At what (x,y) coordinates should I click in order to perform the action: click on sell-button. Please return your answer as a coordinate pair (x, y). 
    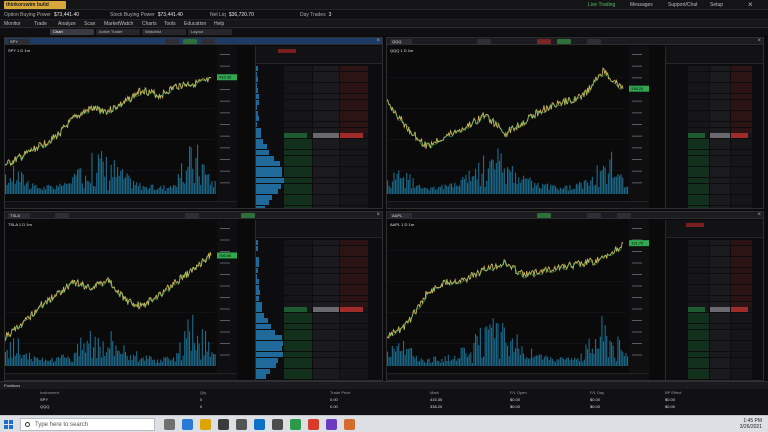
    Looking at the image, I should click on (544, 41).